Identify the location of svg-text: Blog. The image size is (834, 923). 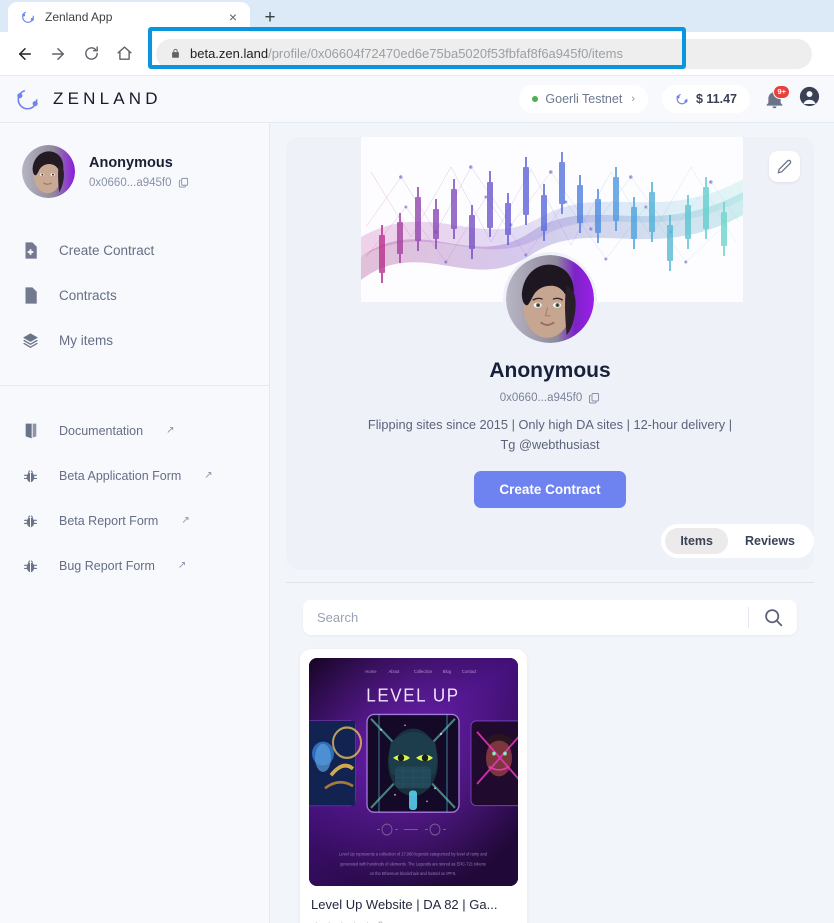
(447, 671).